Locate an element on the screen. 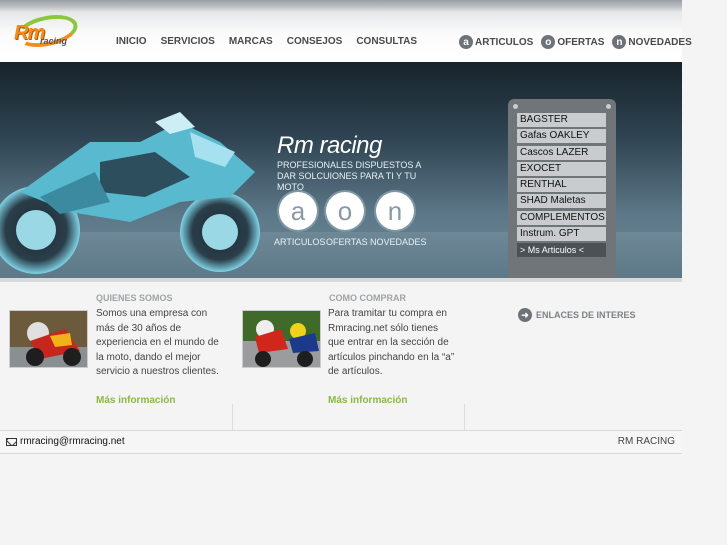 This screenshot has width=727, height=545. comprar-title: COMO COMPRAR is located at coordinates (367, 298).